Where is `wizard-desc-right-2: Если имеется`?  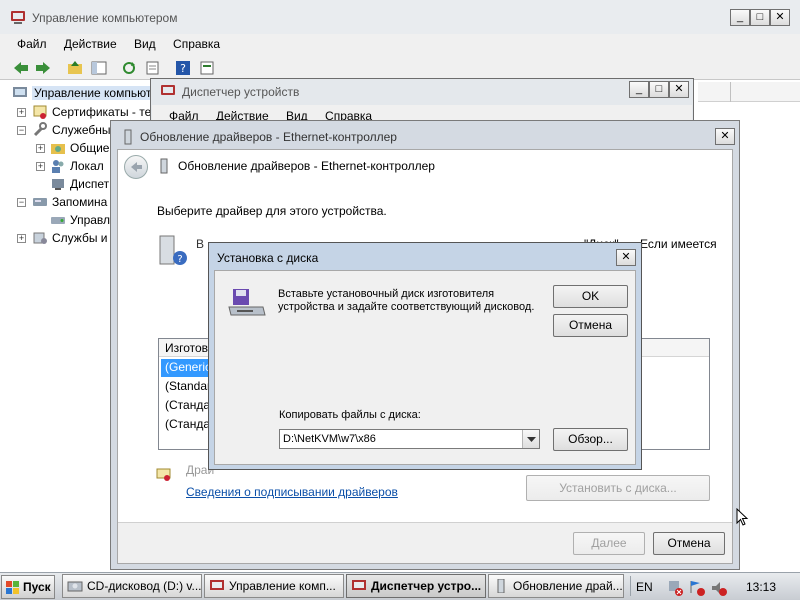 wizard-desc-right-2: Если имеется is located at coordinates (678, 244).